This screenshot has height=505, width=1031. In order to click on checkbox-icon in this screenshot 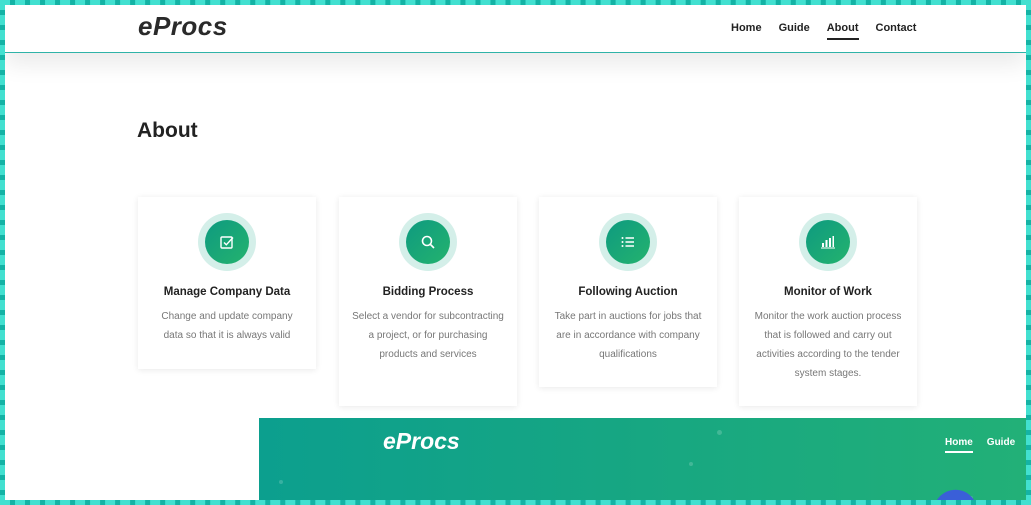, I will do `click(227, 242)`.